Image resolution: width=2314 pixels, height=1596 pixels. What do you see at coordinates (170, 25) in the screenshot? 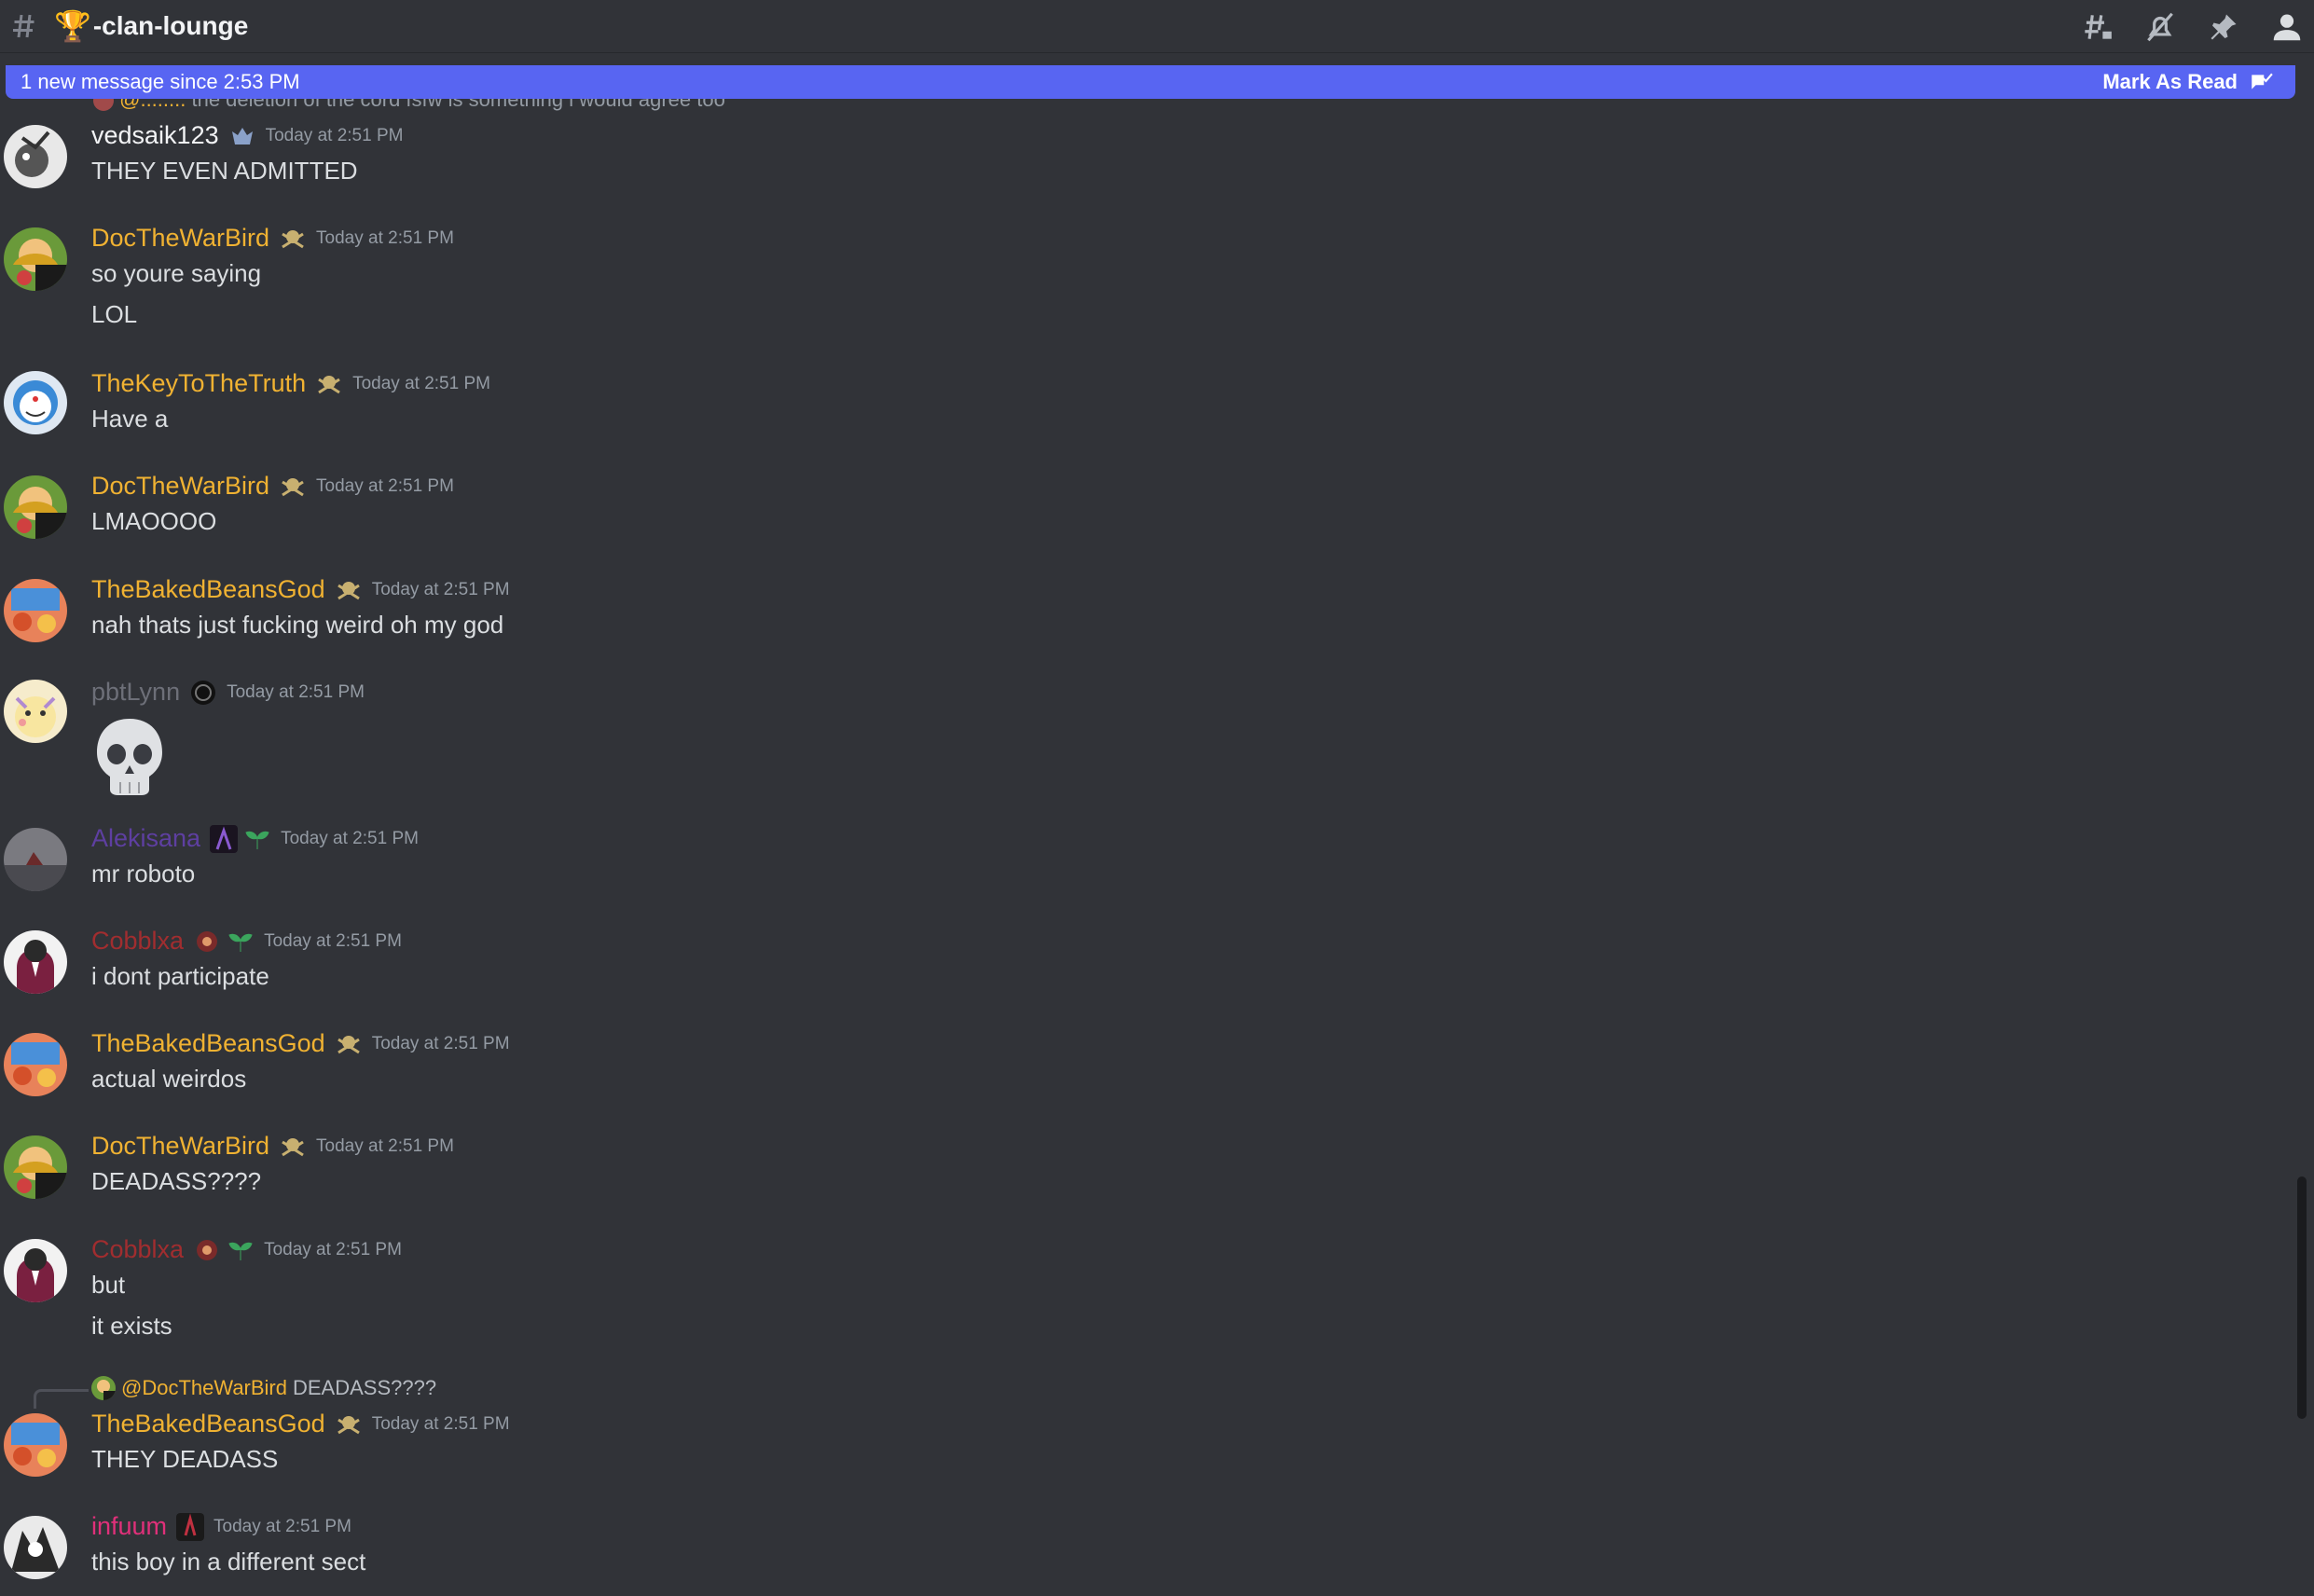
I see `channel-name: -clan-lounge` at bounding box center [170, 25].